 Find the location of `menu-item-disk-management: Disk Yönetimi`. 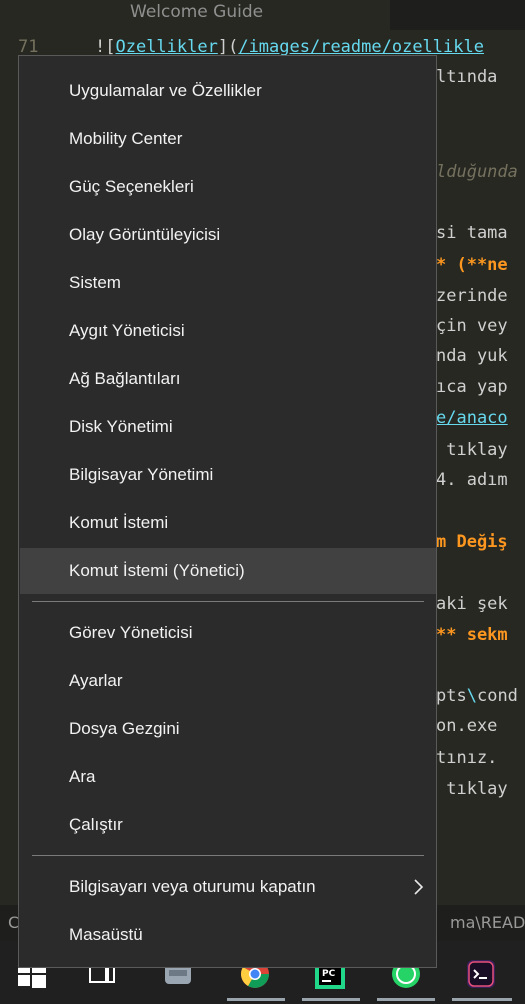

menu-item-disk-management: Disk Yönetimi is located at coordinates (228, 427).